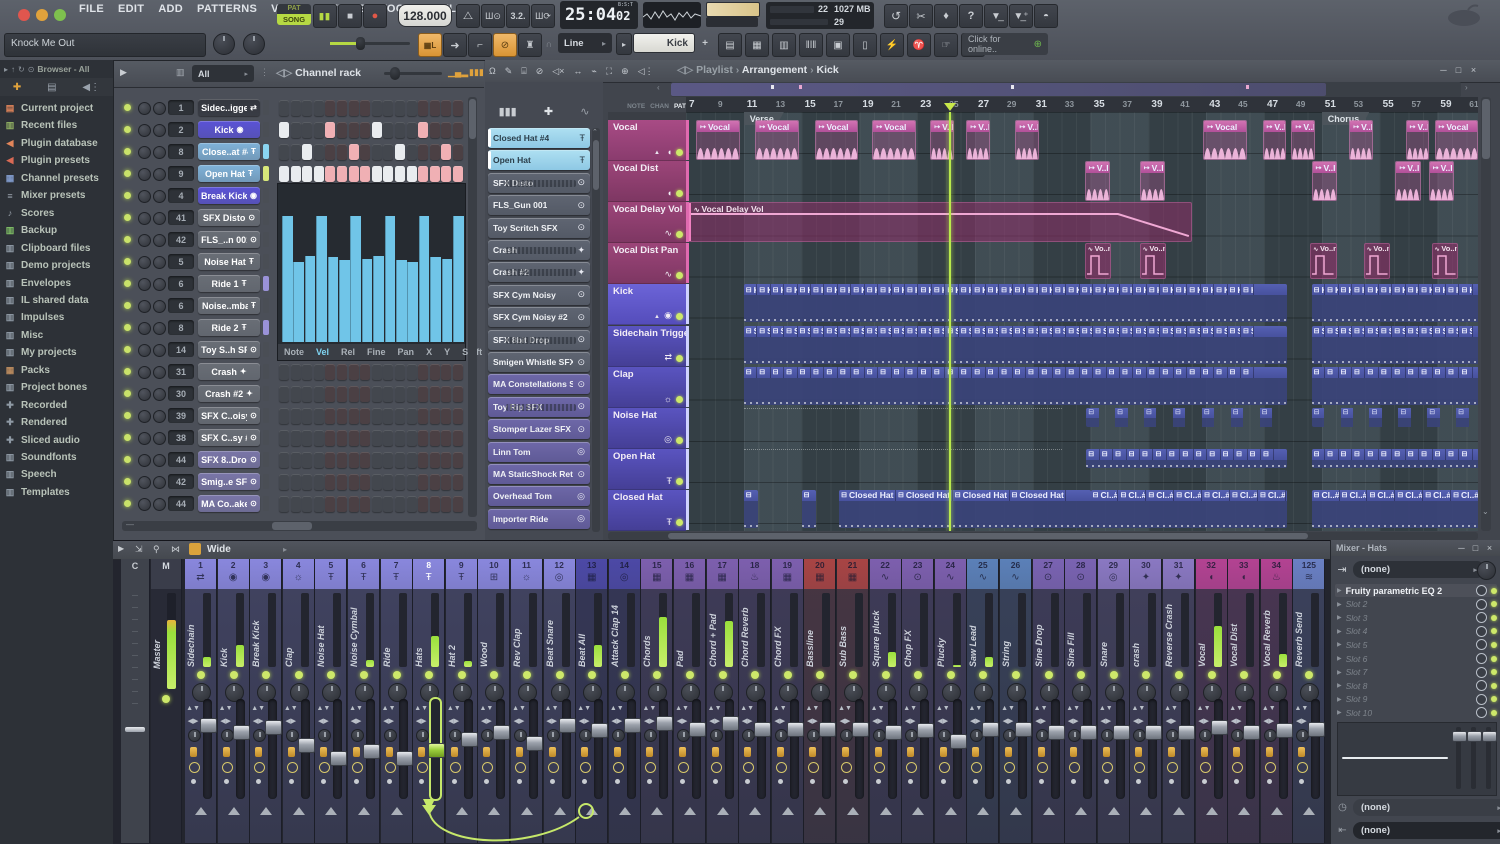  What do you see at coordinates (1409, 591) in the screenshot?
I see `slot-name: Fruity parametric EQ 2` at bounding box center [1409, 591].